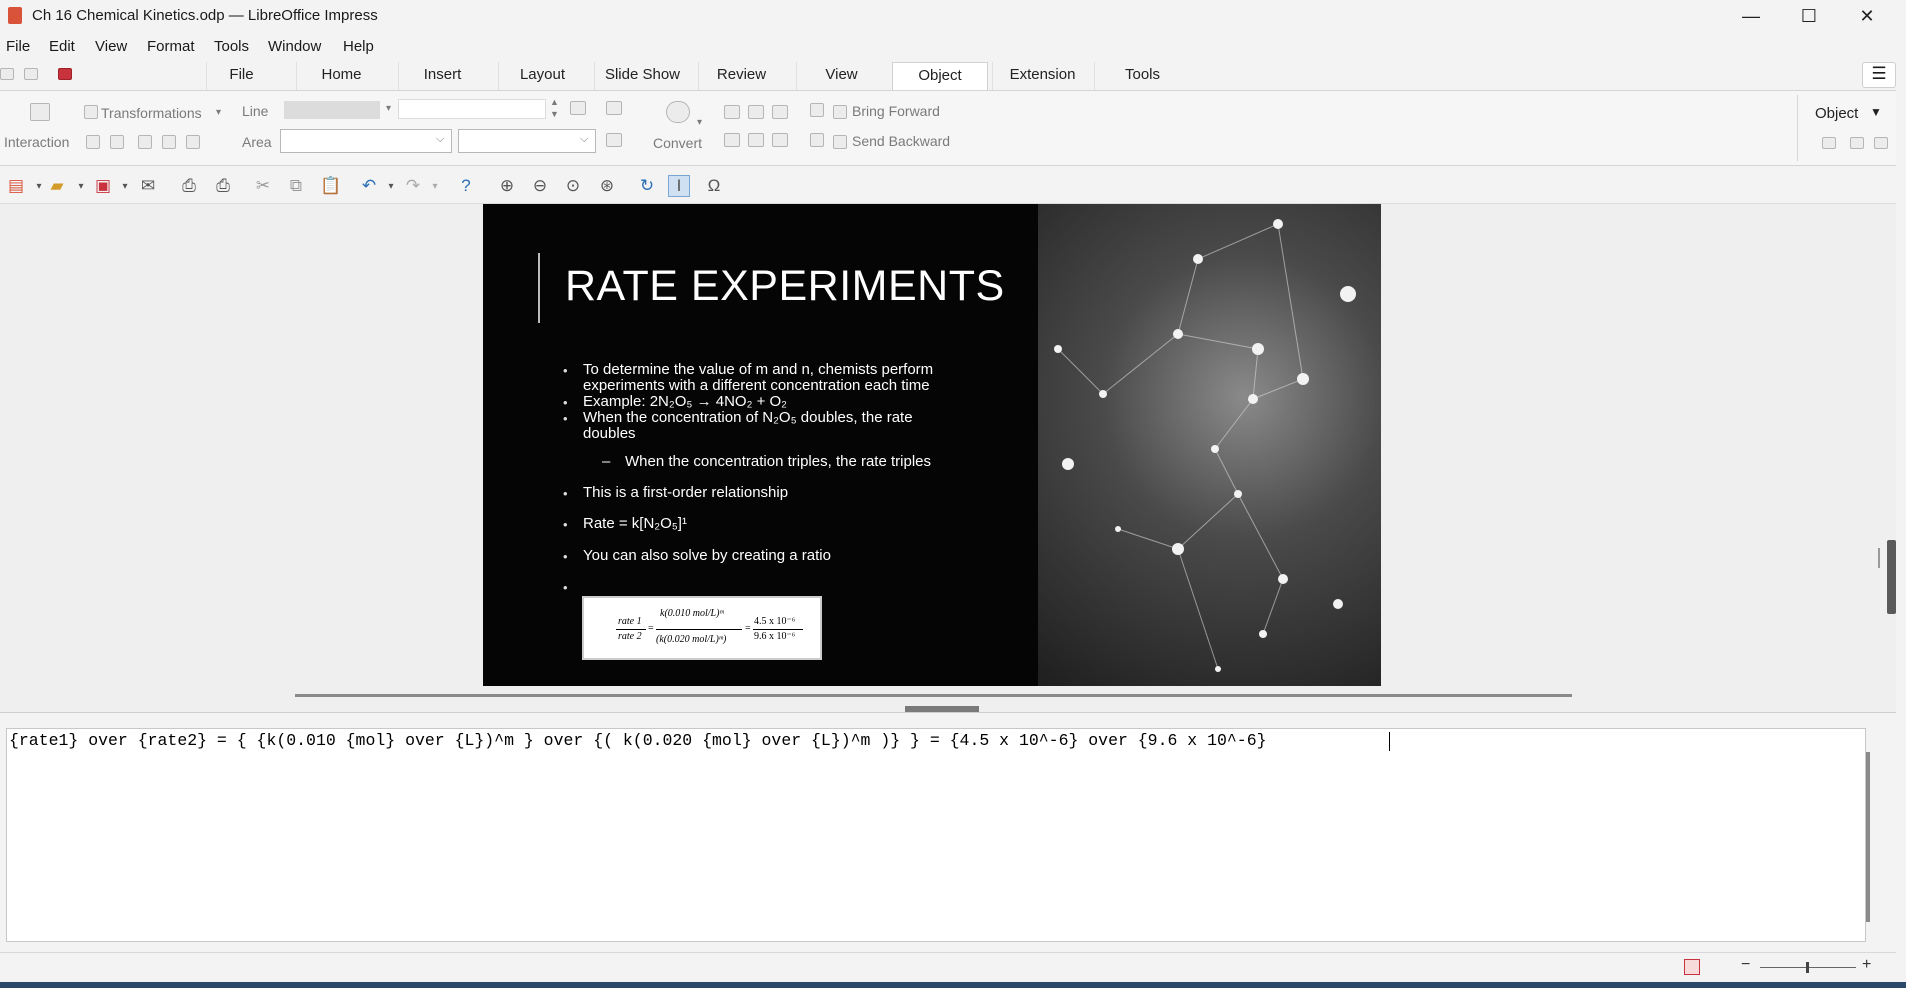 The height and width of the screenshot is (988, 1906). What do you see at coordinates (81, 186) in the screenshot?
I see `open-dropdown-icon: ▾` at bounding box center [81, 186].